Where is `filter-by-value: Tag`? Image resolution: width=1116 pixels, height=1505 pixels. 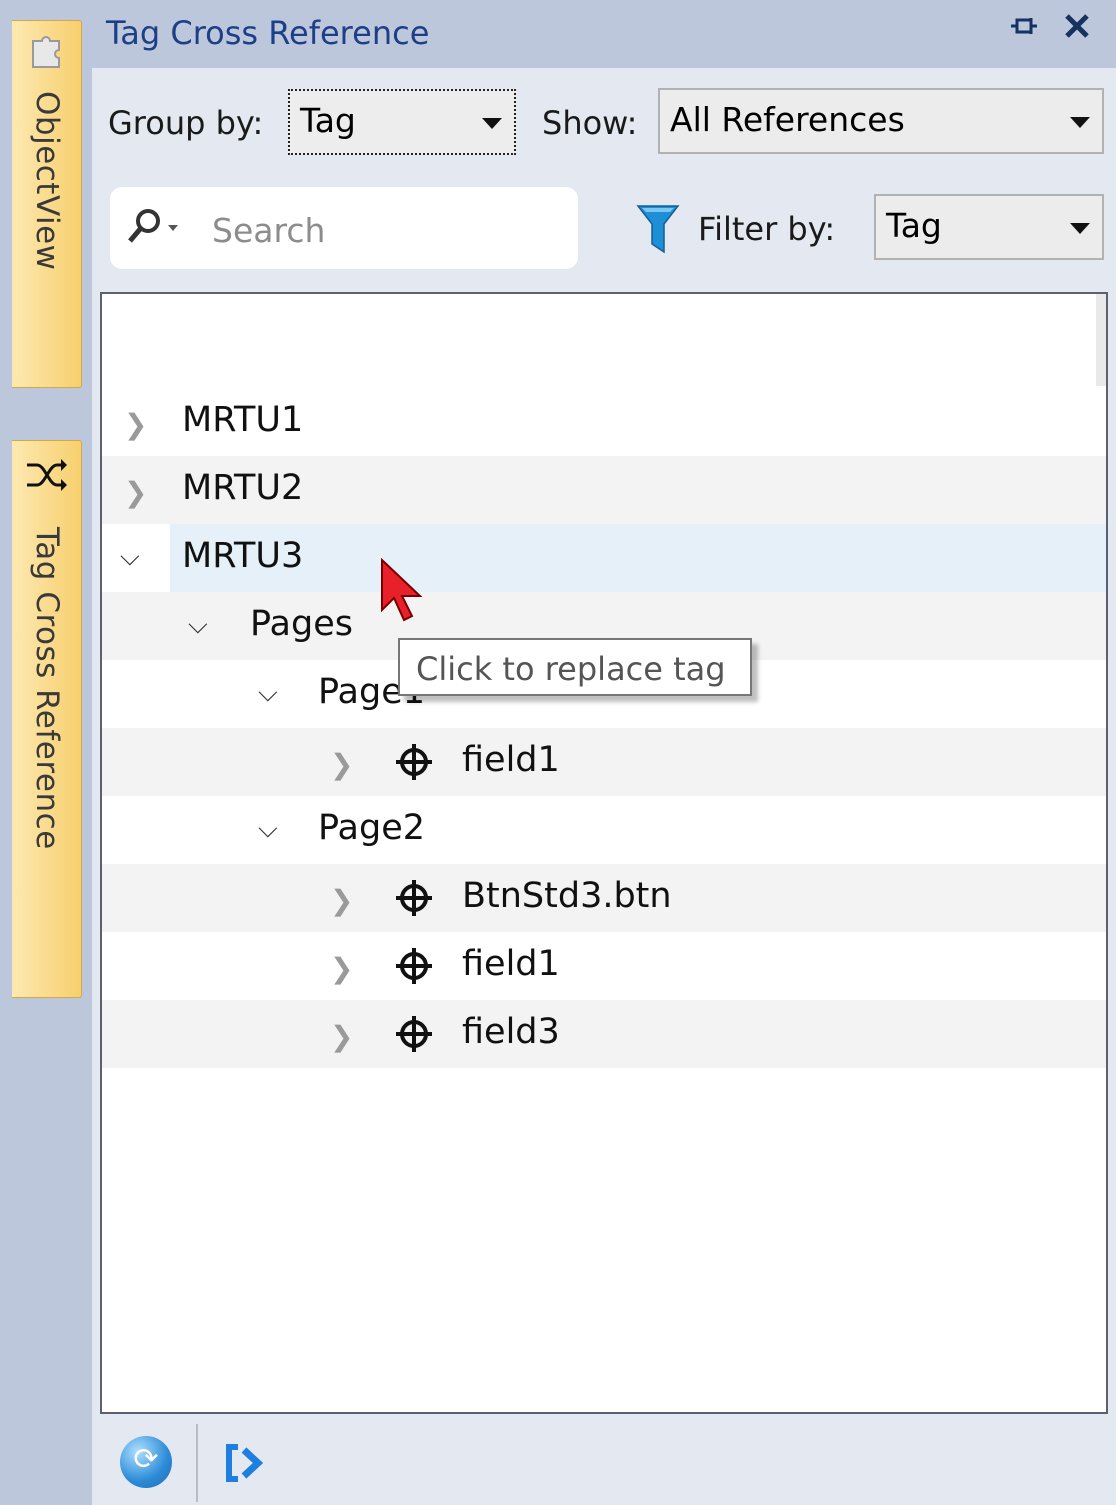
filter-by-value: Tag is located at coordinates (914, 225).